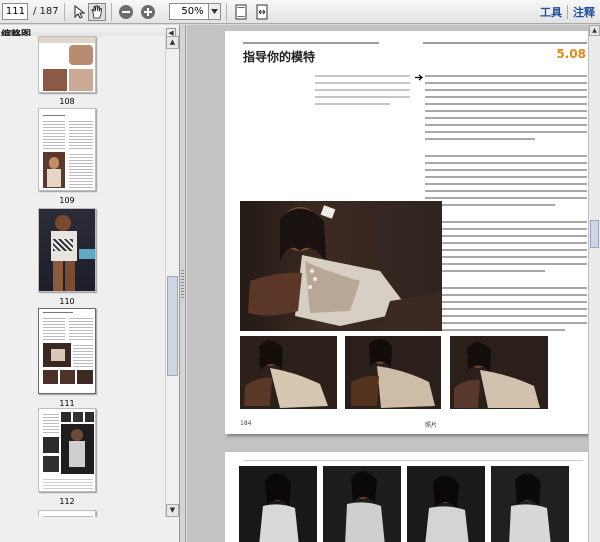  Describe the element at coordinates (341, 266) in the screenshot. I see `main-photo` at that location.